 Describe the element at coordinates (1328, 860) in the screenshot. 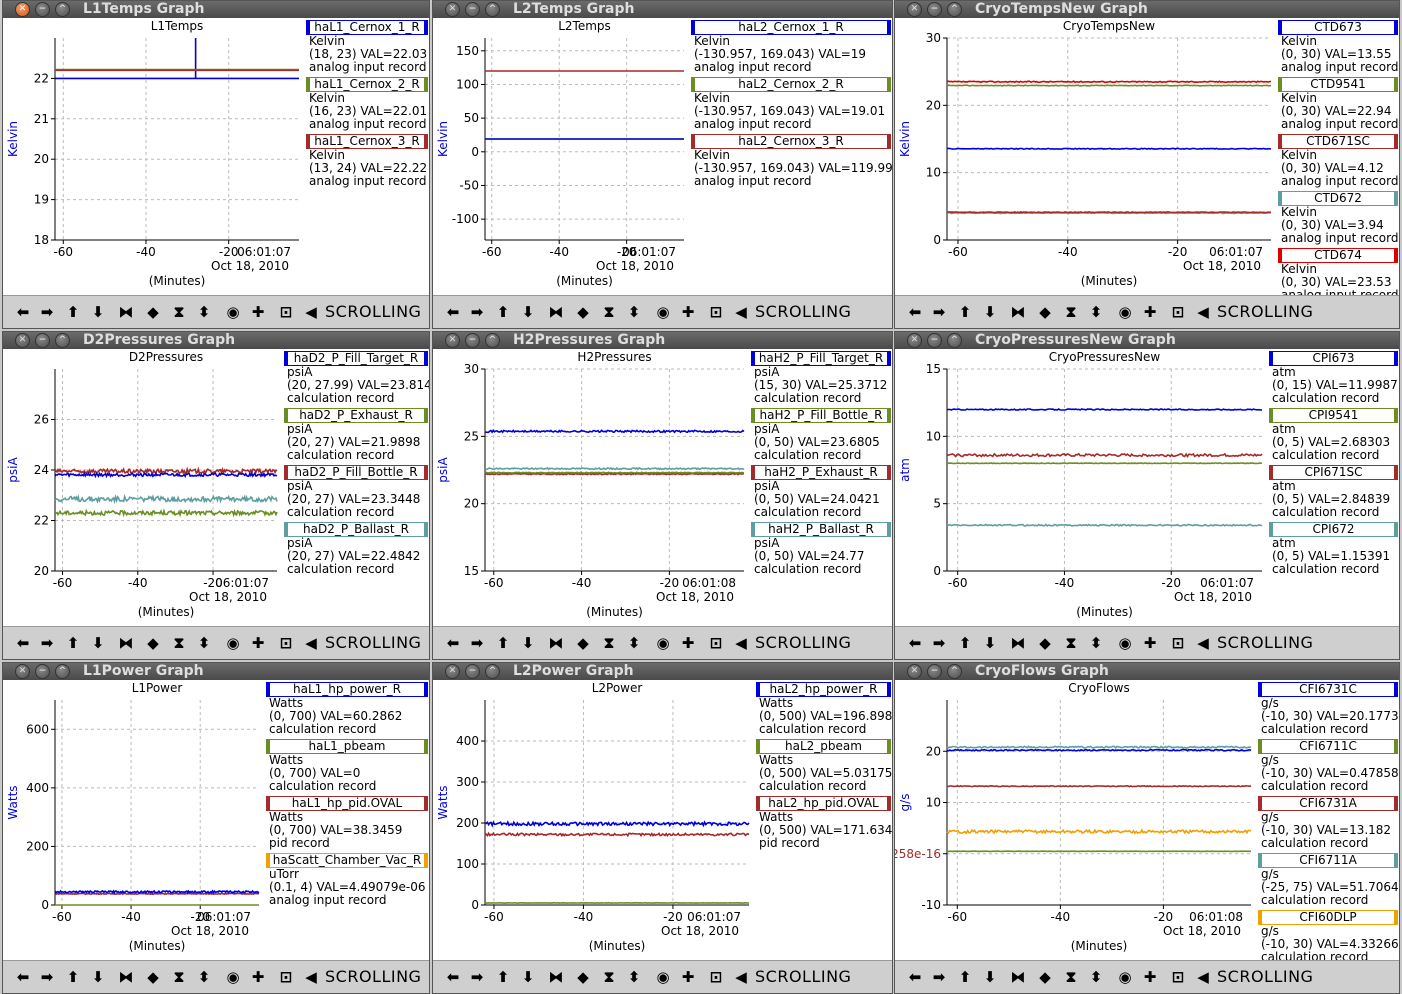

I see `pv-name-label: CFI6711A` at that location.